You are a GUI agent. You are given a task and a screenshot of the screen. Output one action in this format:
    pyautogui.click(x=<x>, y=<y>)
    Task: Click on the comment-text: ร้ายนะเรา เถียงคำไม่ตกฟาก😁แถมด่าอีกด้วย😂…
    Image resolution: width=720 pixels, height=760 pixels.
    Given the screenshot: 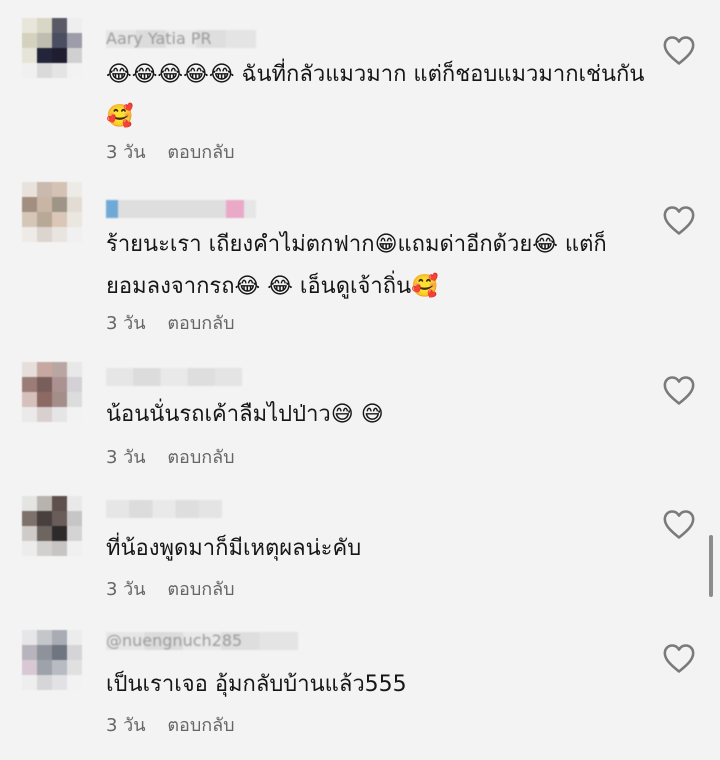 What is the action you would take?
    pyautogui.click(x=356, y=265)
    